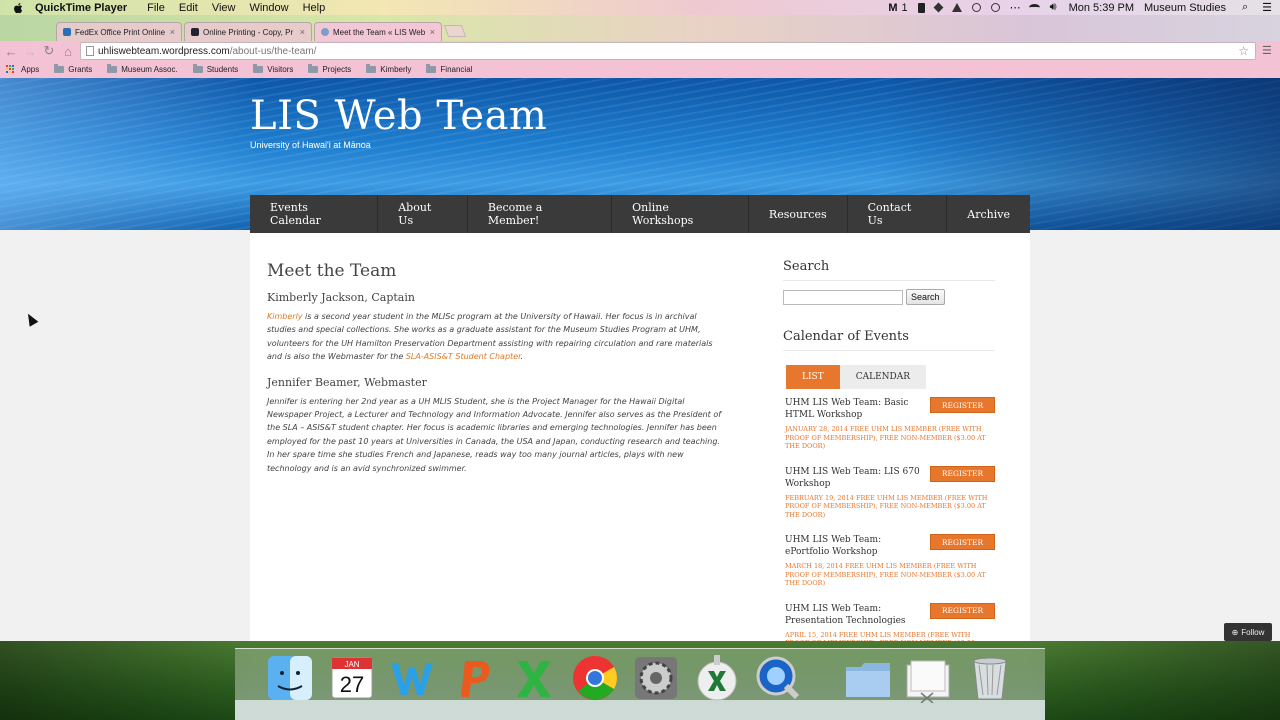  What do you see at coordinates (337, 69) in the screenshot?
I see `bookmark-label: Projects` at bounding box center [337, 69].